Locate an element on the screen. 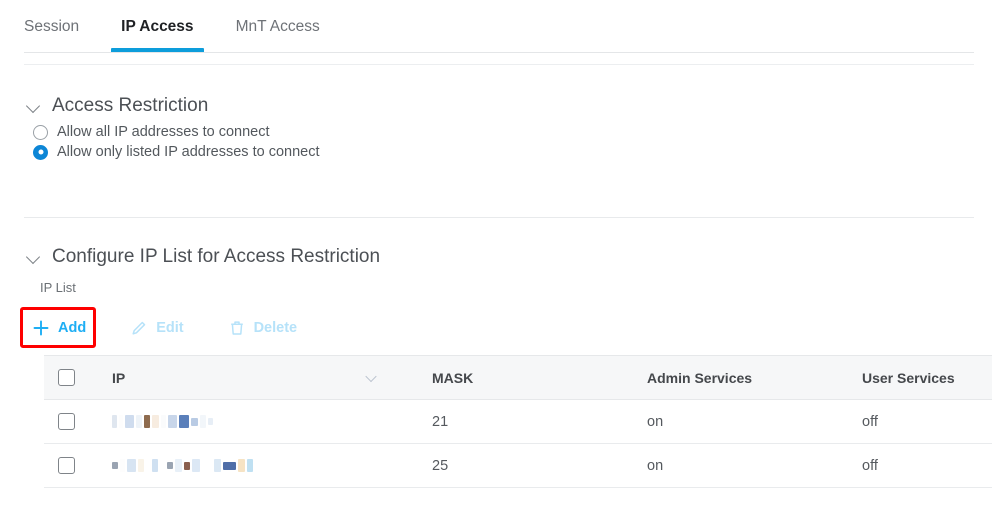 The height and width of the screenshot is (507, 998). access-restriction-header: Access Restriction is located at coordinates (117, 106).